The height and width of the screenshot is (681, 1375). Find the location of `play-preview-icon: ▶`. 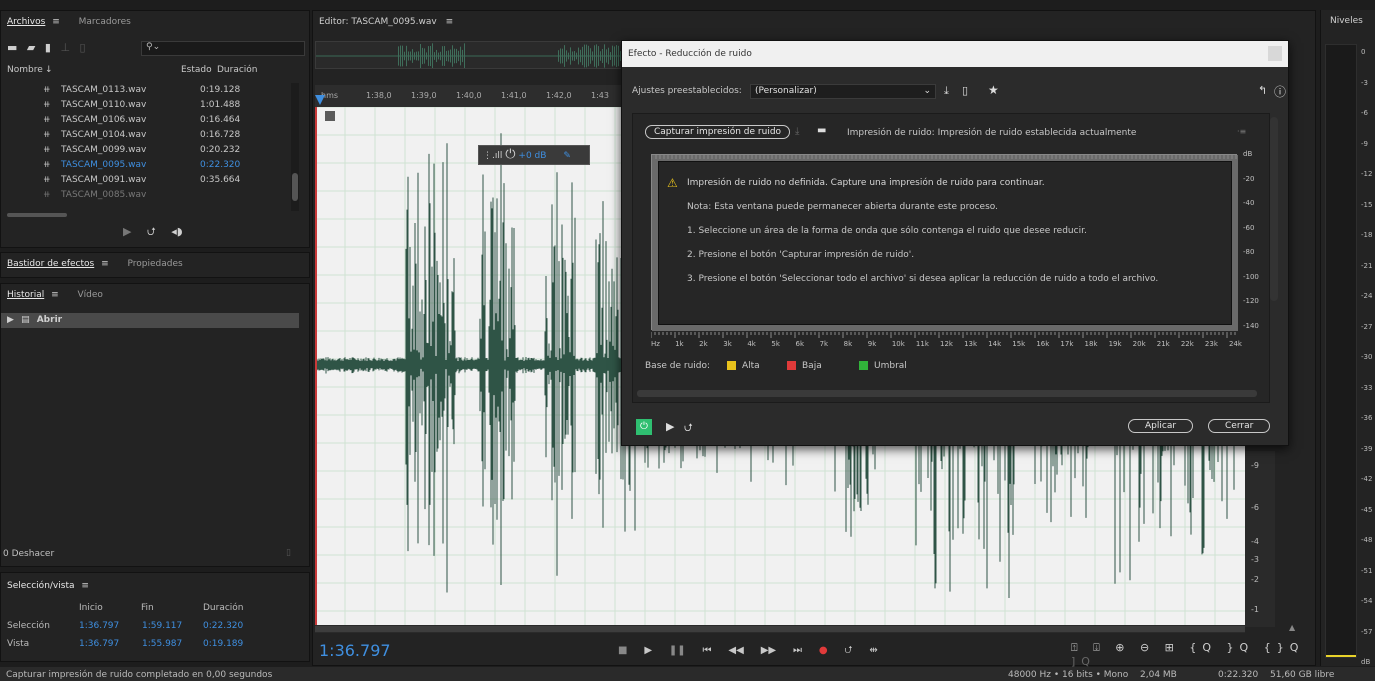

play-preview-icon: ▶ is located at coordinates (670, 426).